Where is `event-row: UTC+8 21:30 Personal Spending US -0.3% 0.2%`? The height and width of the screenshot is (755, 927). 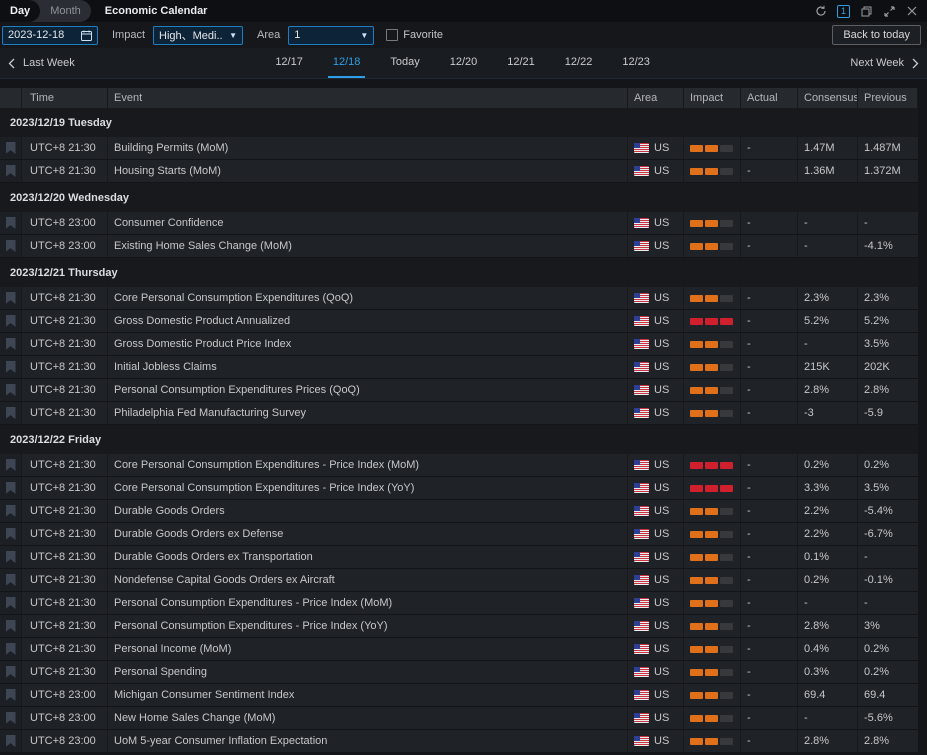 event-row: UTC+8 21:30 Personal Spending US -0.3% 0.2% is located at coordinates (459, 672).